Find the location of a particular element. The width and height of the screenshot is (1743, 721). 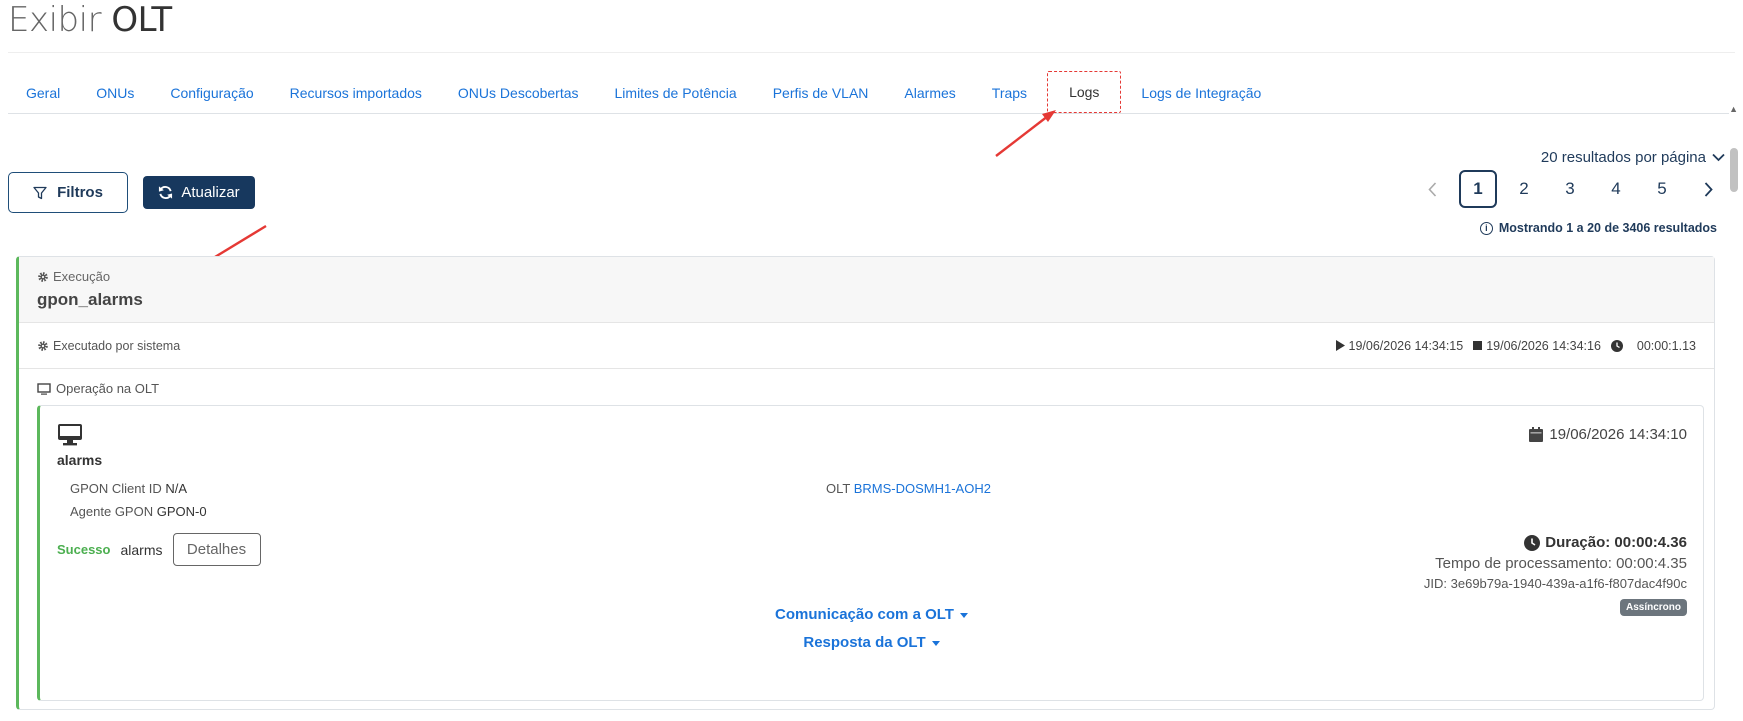

execution-start: 19/06/2026 14:34:15 is located at coordinates (1406, 345).